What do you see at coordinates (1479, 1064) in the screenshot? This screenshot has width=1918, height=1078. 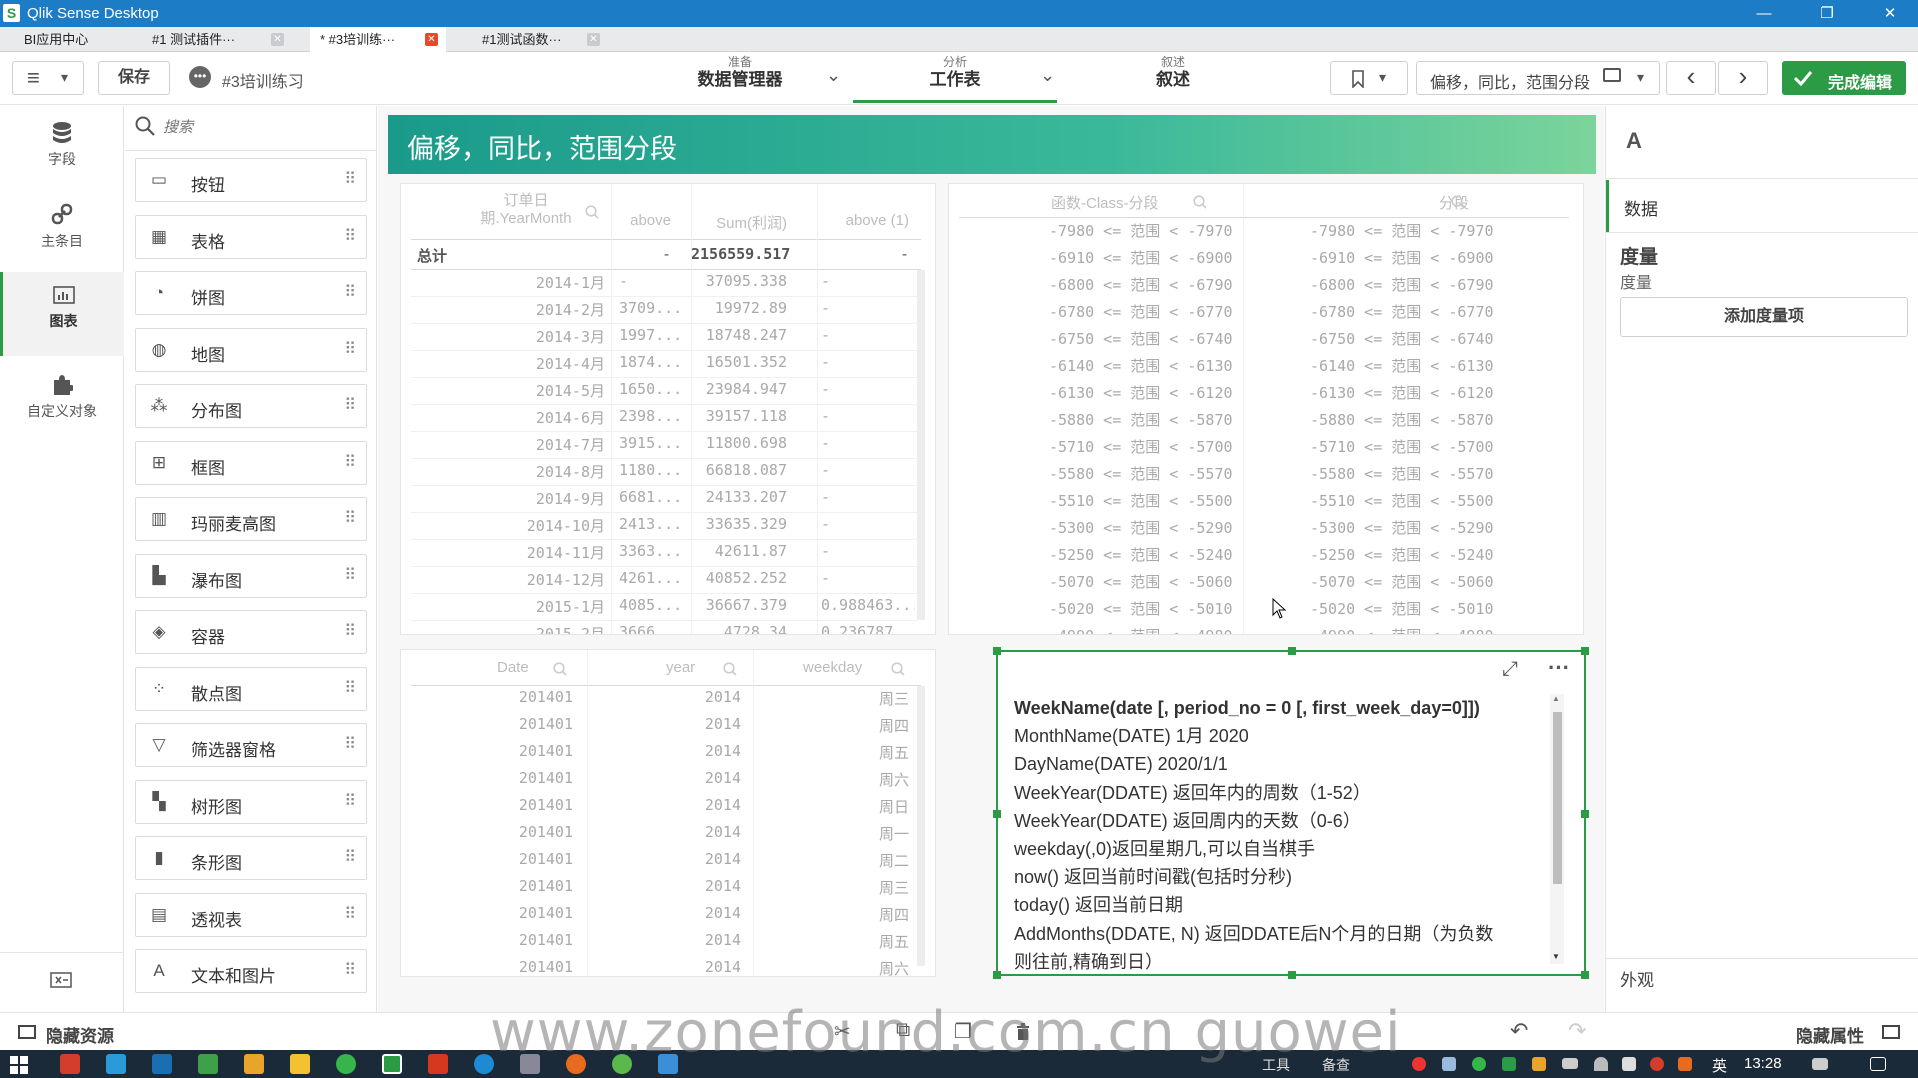 I see `tray-wechat-icon` at bounding box center [1479, 1064].